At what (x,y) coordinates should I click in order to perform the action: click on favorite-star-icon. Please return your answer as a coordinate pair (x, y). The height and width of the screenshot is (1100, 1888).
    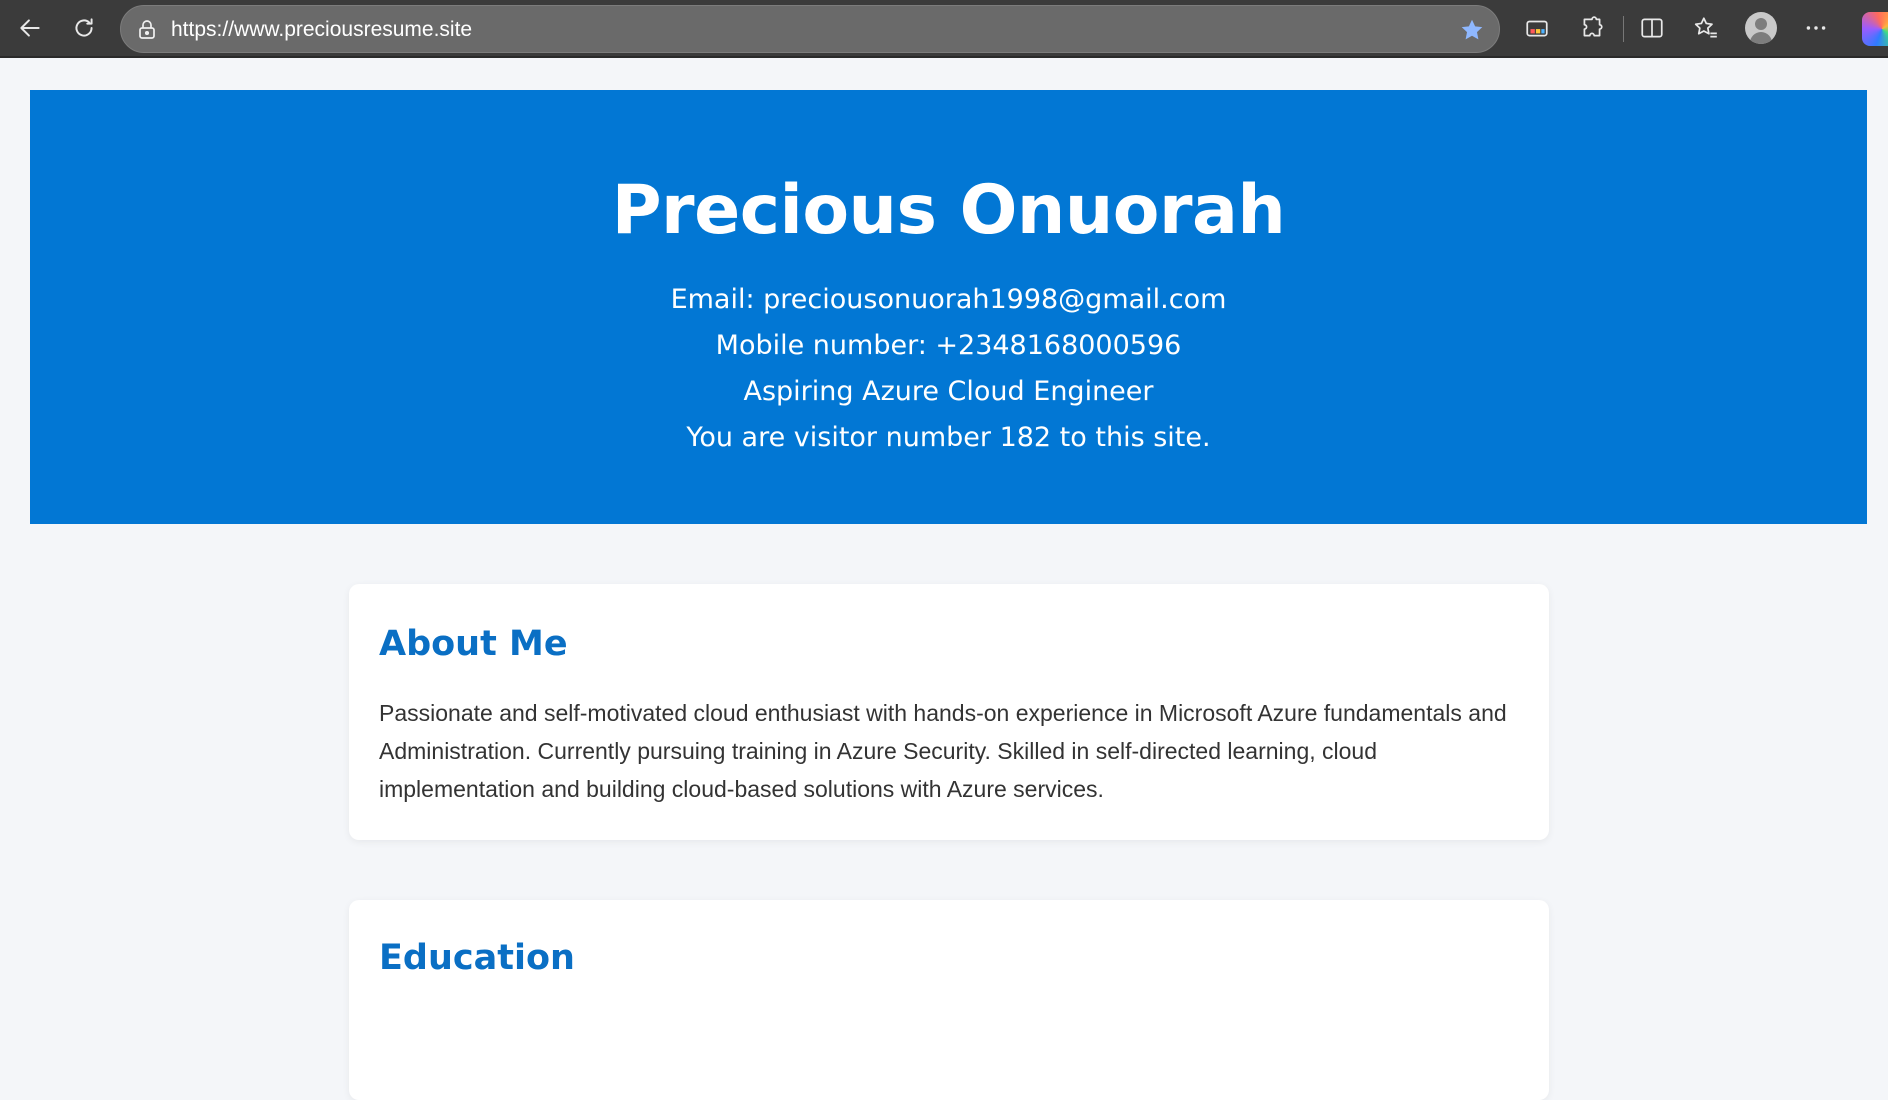
    Looking at the image, I should click on (1472, 30).